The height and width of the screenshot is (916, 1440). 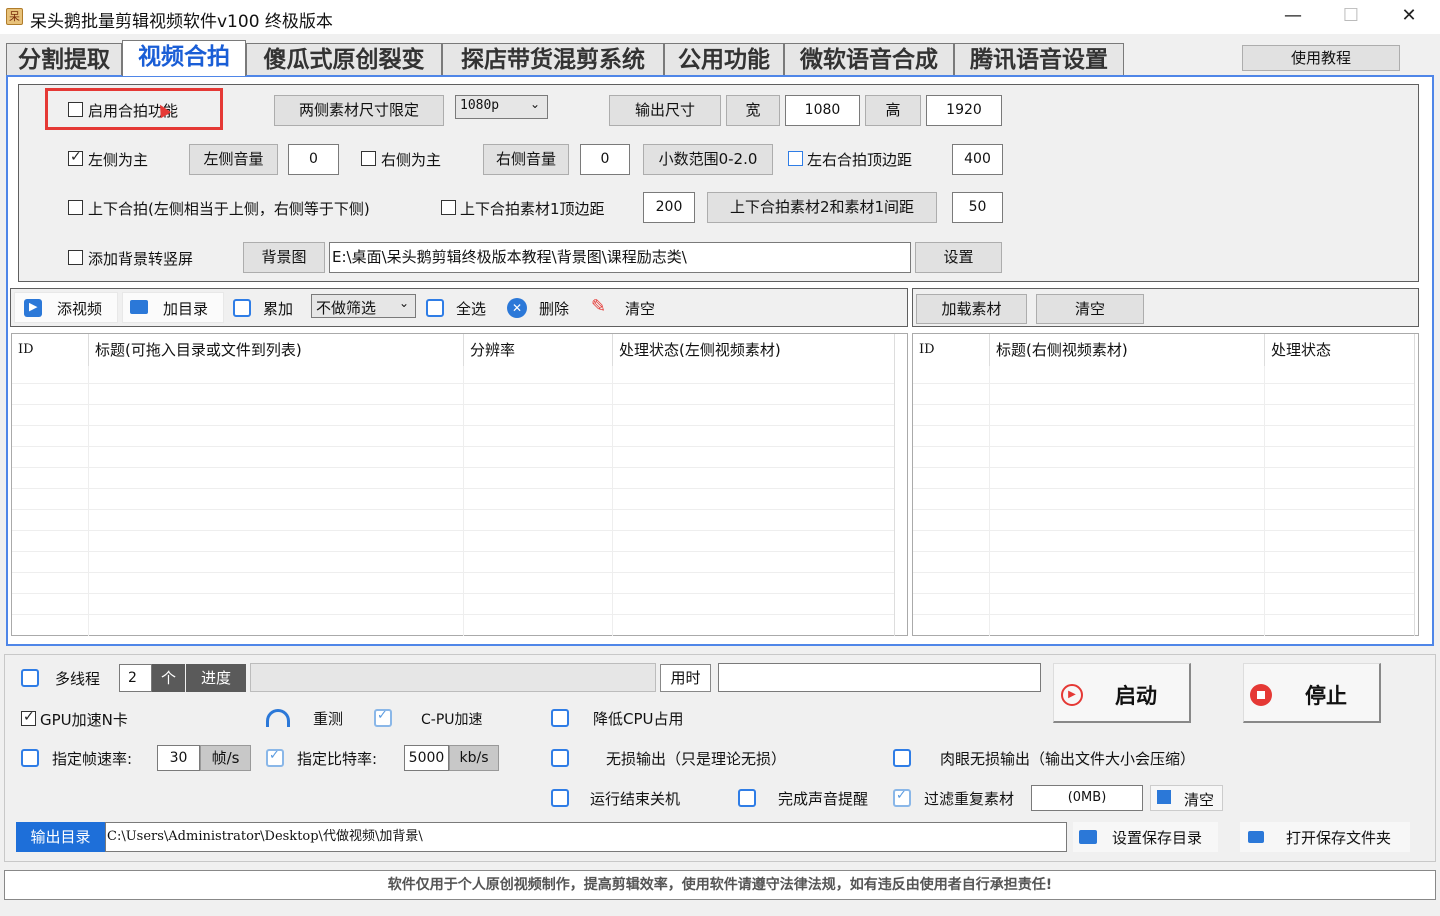 What do you see at coordinates (284, 257) in the screenshot?
I see `bg-image-button: 背景图` at bounding box center [284, 257].